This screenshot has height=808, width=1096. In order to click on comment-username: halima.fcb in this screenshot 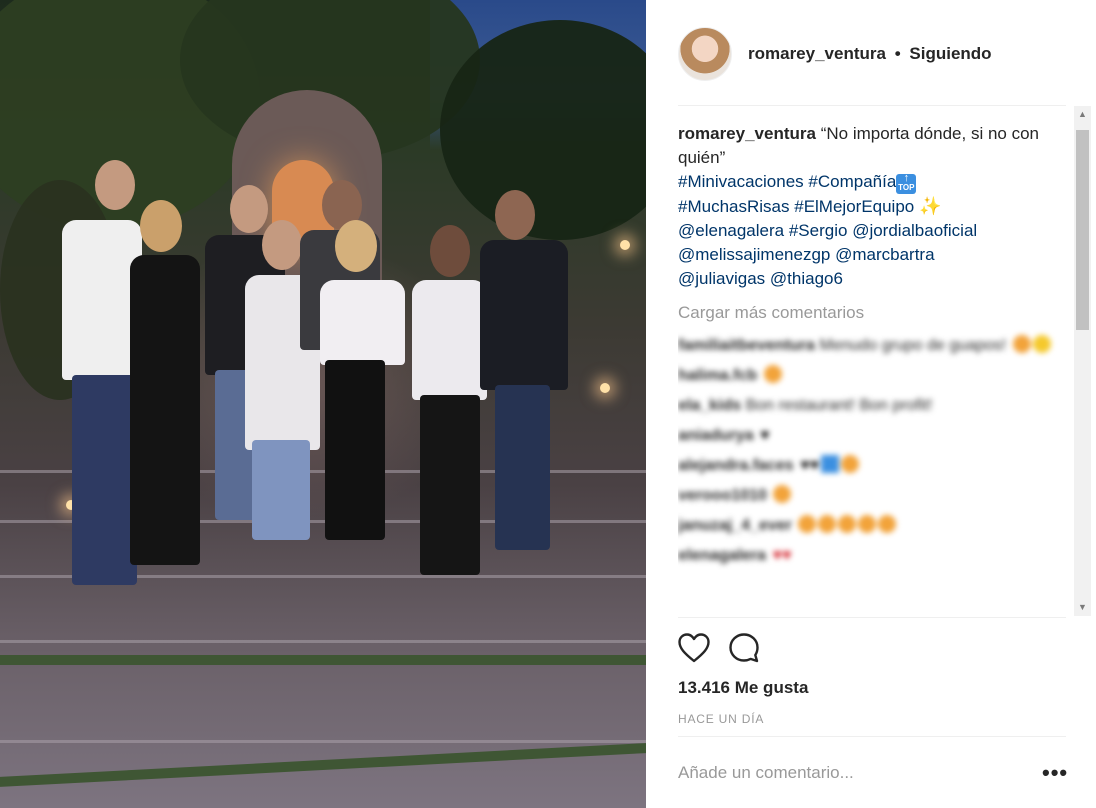, I will do `click(717, 375)`.